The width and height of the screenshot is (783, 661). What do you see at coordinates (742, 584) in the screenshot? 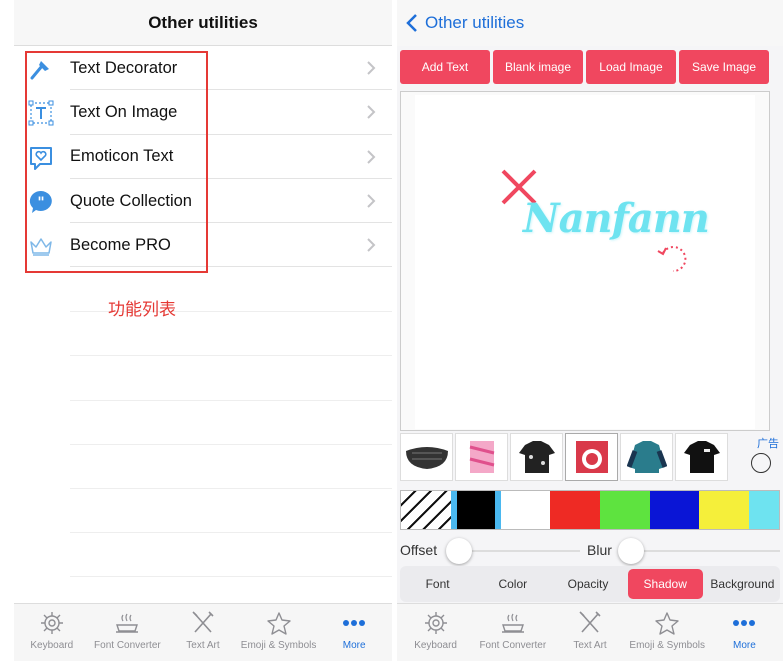
I see `tab-background: Background` at bounding box center [742, 584].